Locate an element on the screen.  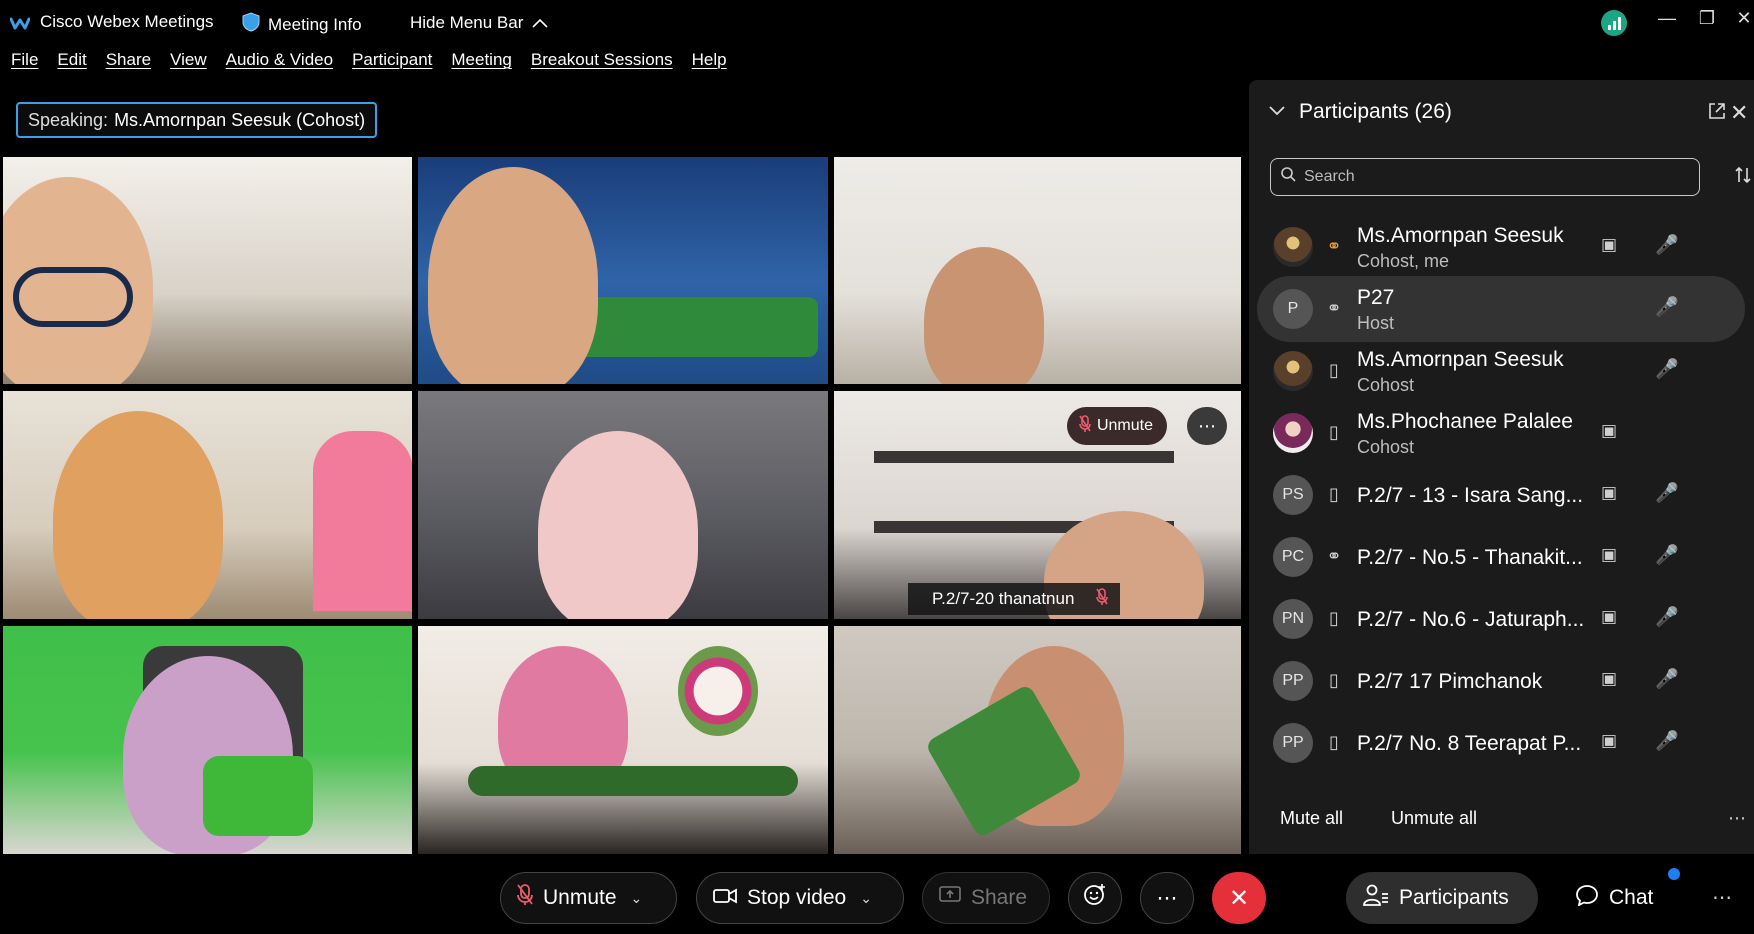
menu-help: Help is located at coordinates (709, 65).